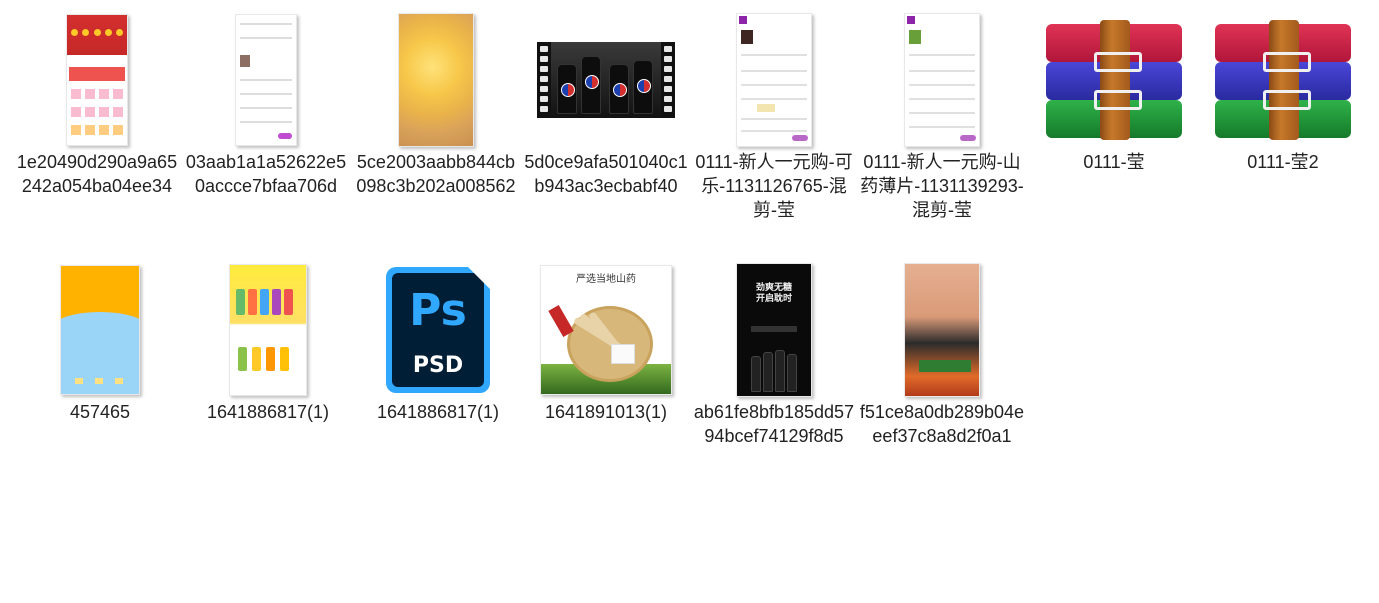  I want to click on file-tile: 03aab1a1a52622e50accce7bfaa706d, so click(266, 132).